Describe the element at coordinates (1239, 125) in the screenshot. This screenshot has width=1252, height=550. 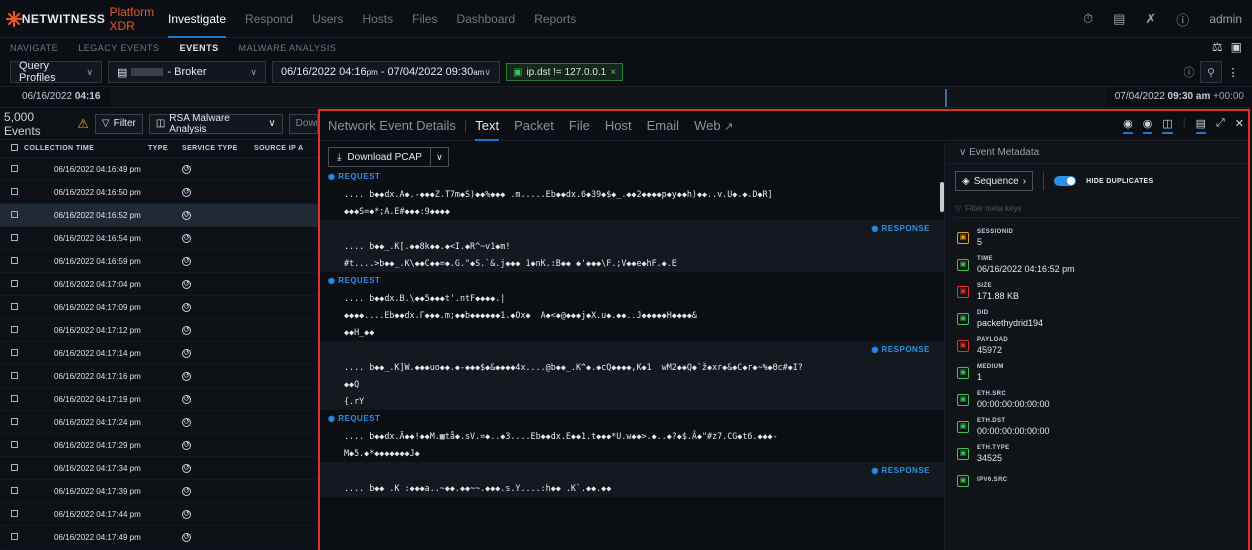
I see `close-icon: ✕` at that location.